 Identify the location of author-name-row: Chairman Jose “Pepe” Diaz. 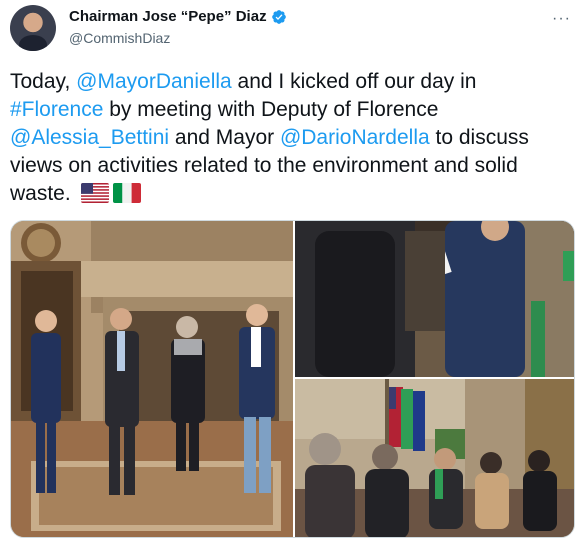
(178, 16).